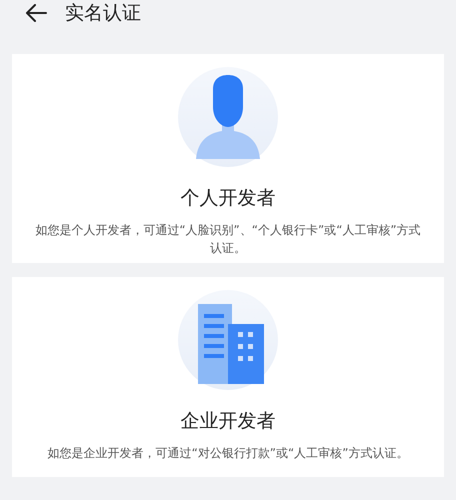 The width and height of the screenshot is (456, 500). Describe the element at coordinates (228, 453) in the screenshot. I see `card-description: 如您是企业开发者，可通过“对公银行打款”或“人工审核”方式认证。` at that location.